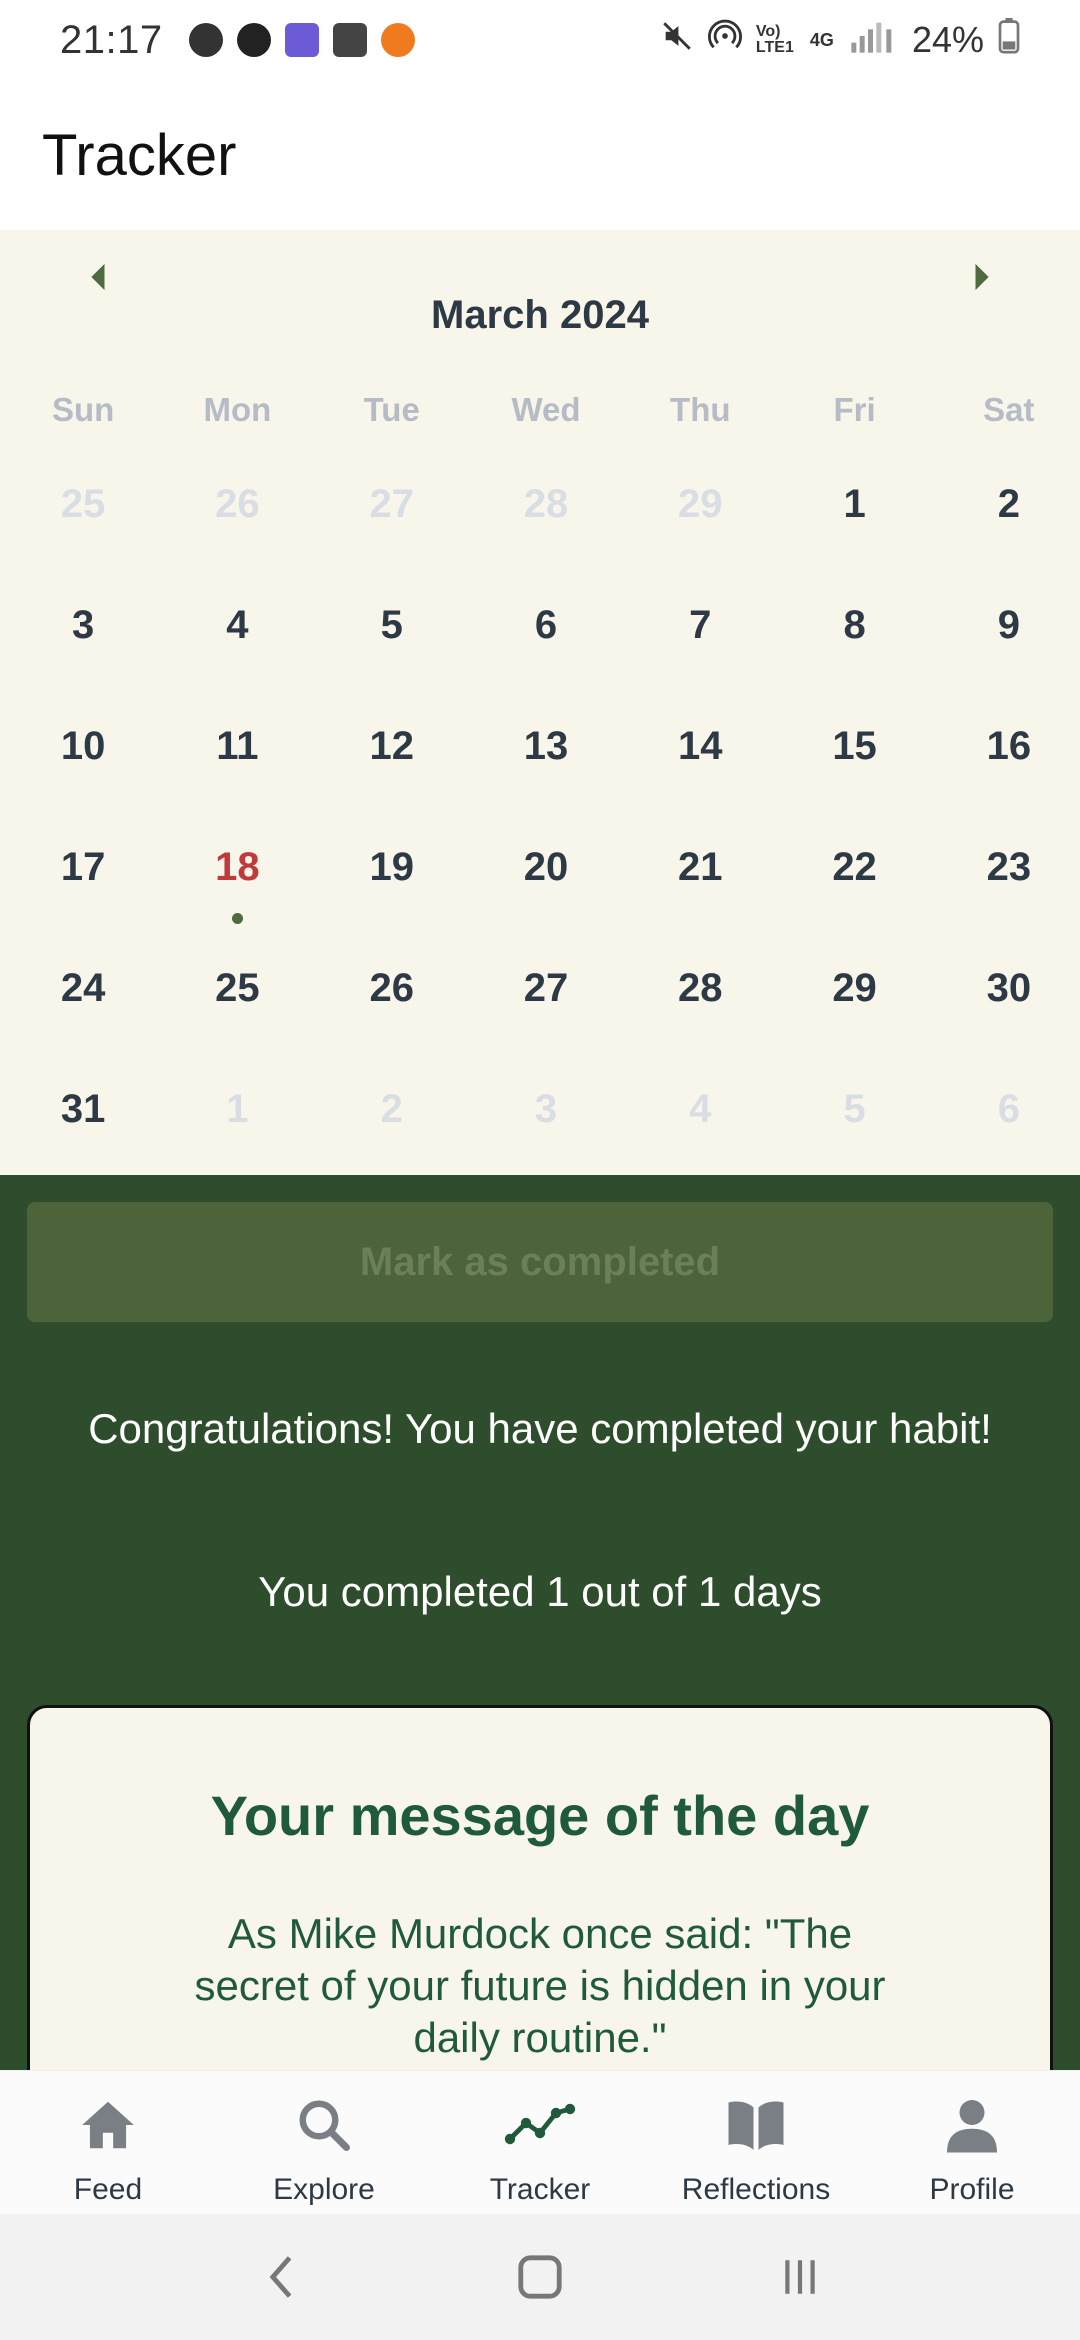 This screenshot has width=1080, height=2340. I want to click on calendar-day: 11, so click(231, 759).